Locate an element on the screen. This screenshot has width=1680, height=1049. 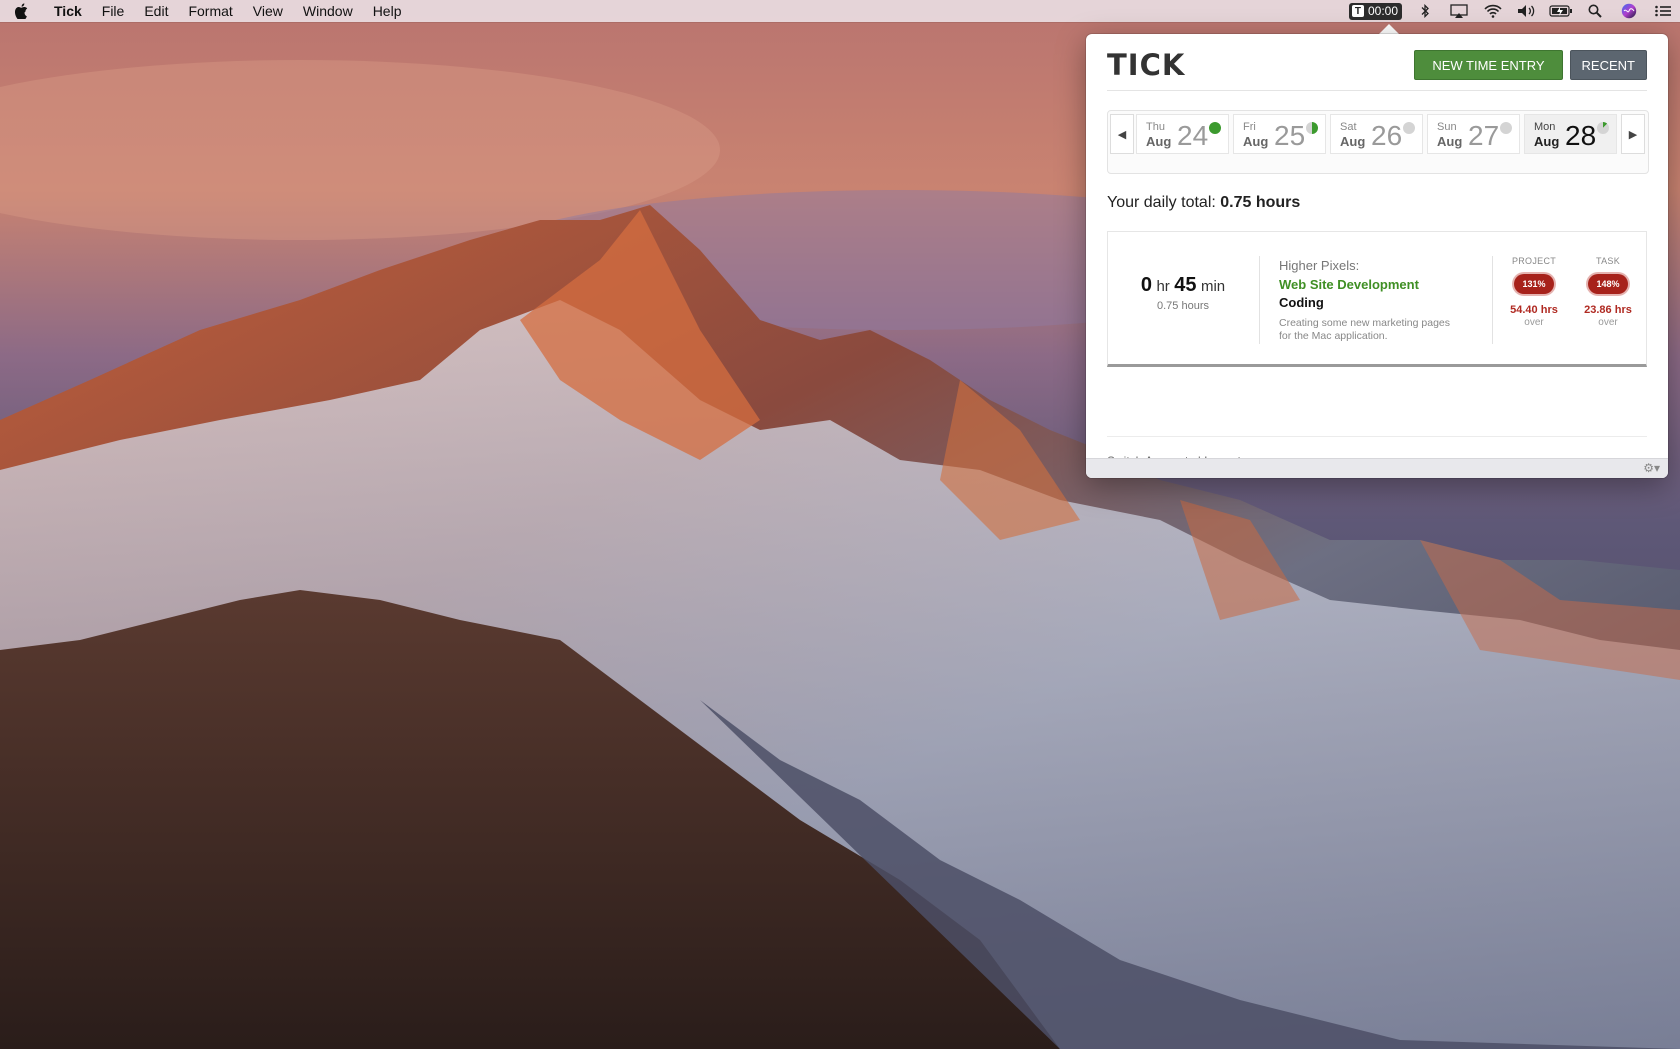
menu-window: Window is located at coordinates (328, 11).